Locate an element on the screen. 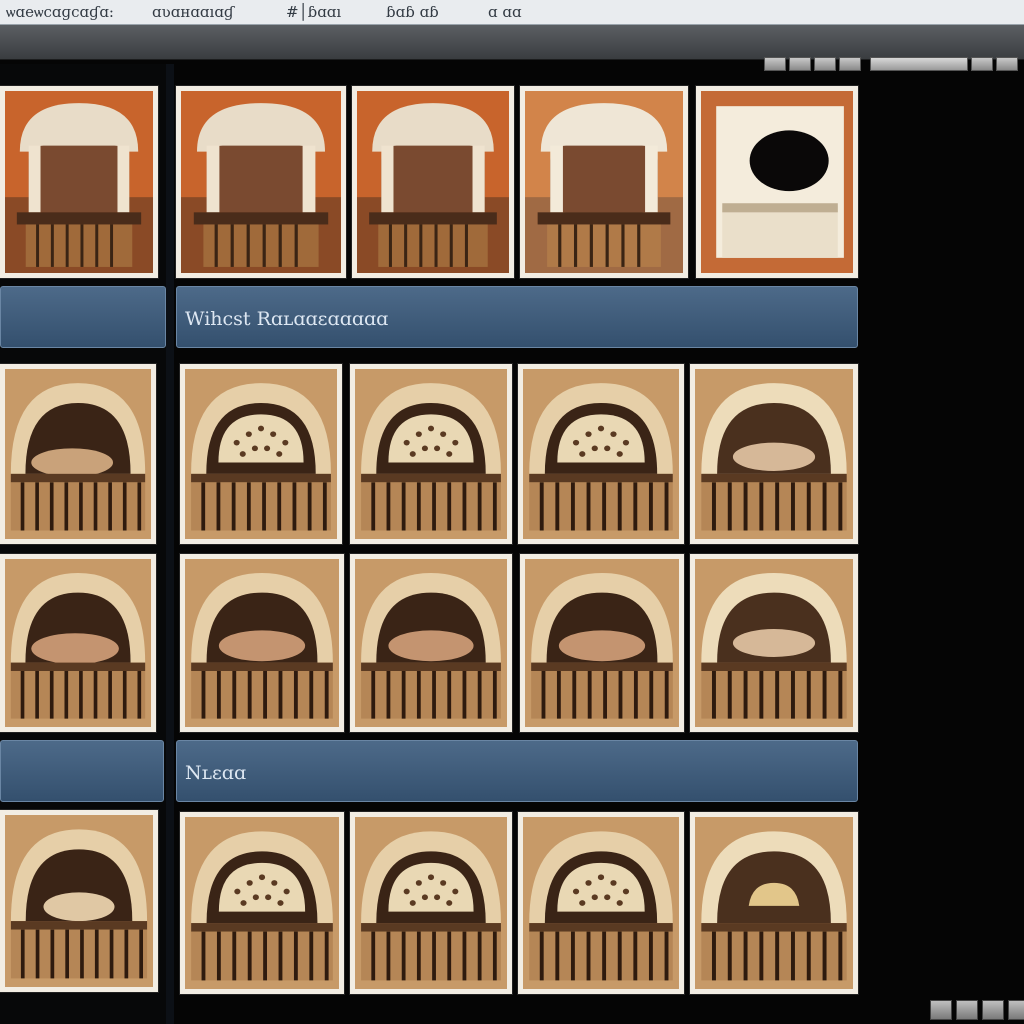 The image size is (1024, 1024). section-header: Nʟɛɑɑ is located at coordinates (517, 771).